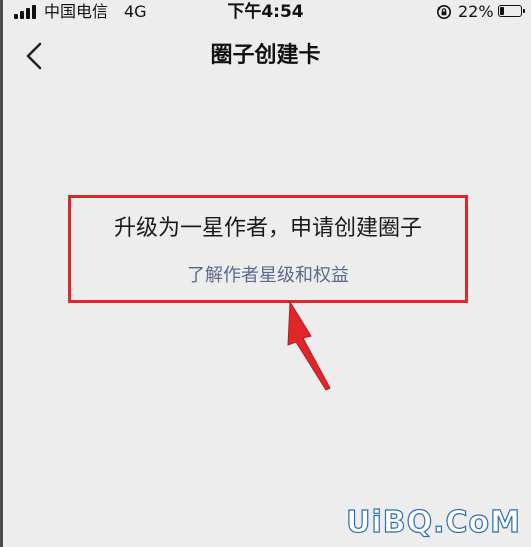  I want to click on nav-bar: 圈子创建卡, so click(265, 56).